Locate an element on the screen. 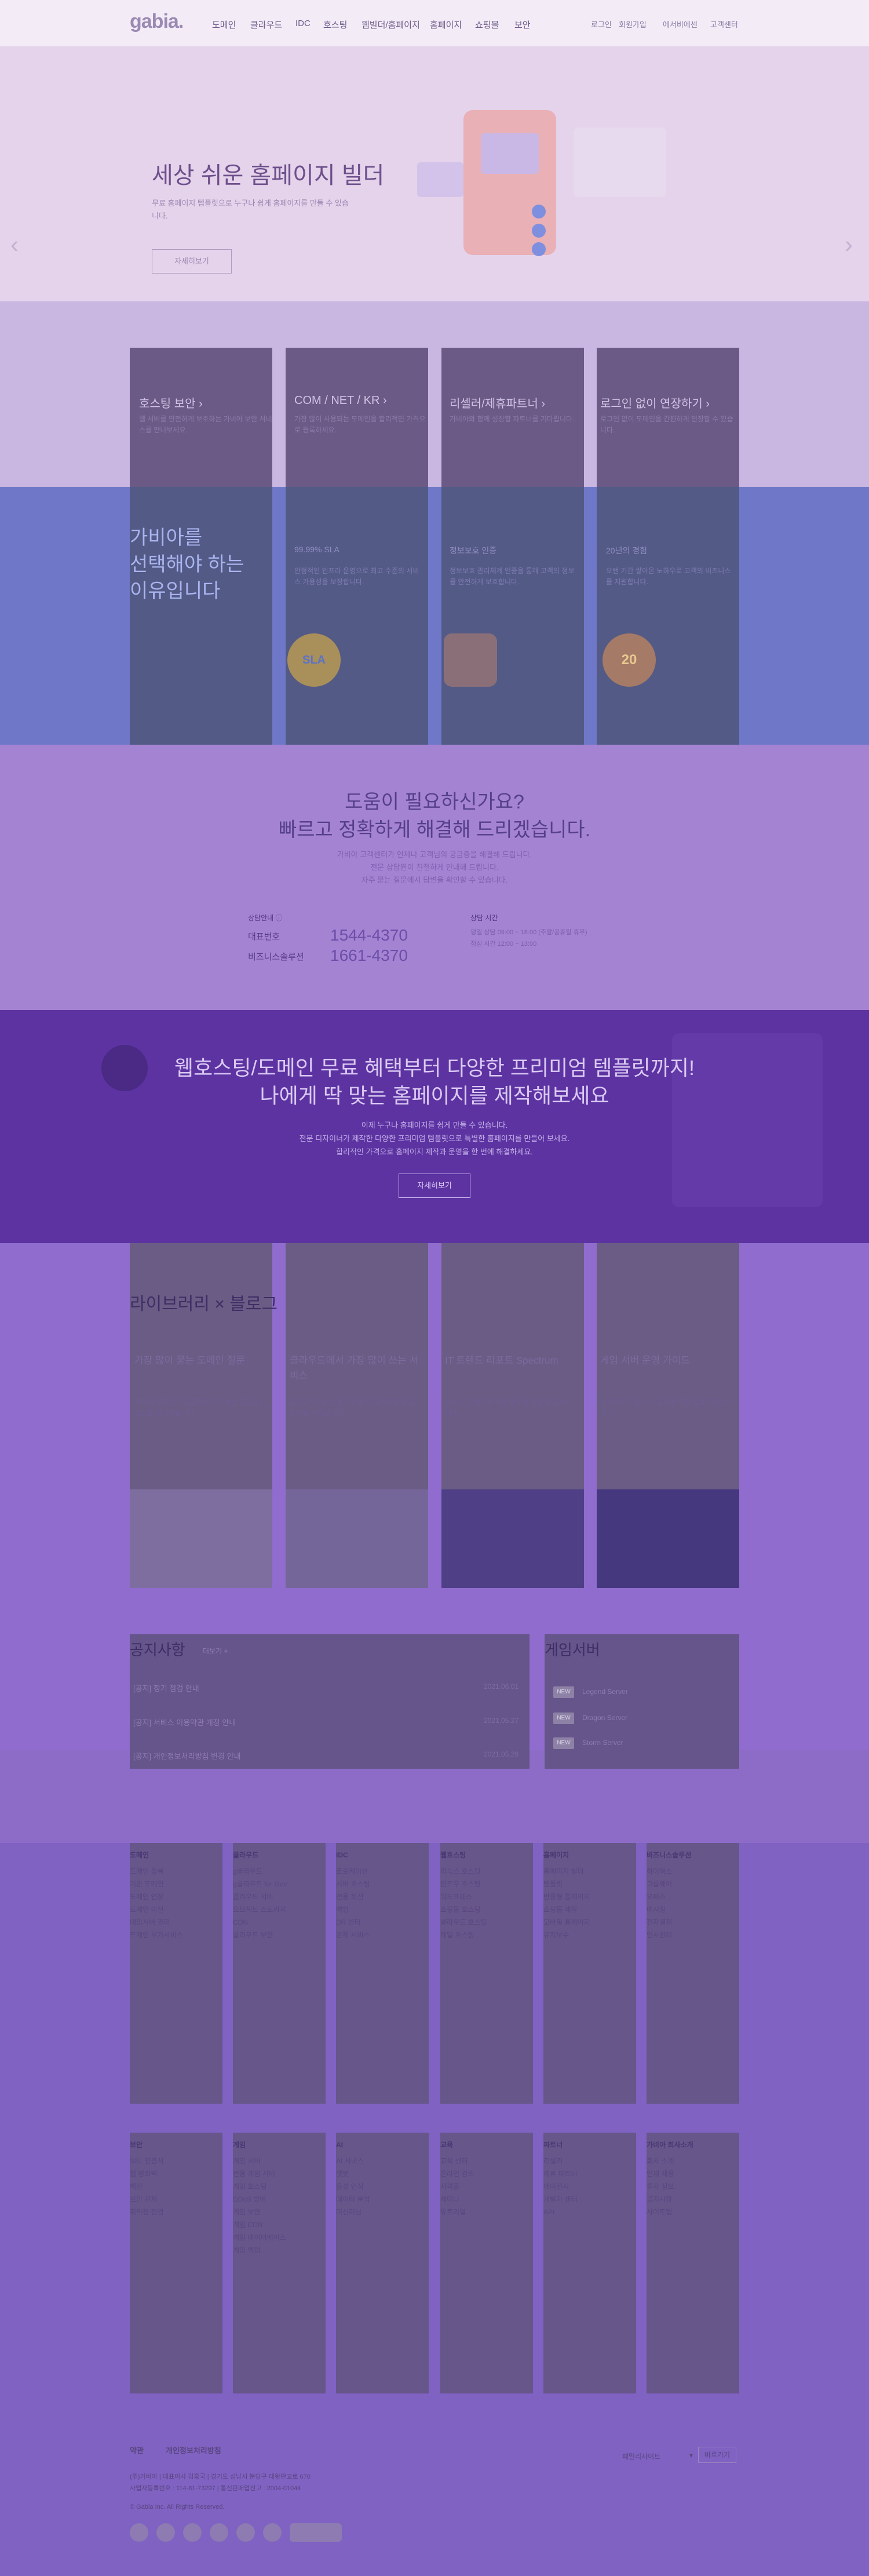 This screenshot has height=2576, width=869. footer-link: 게임 호스팅 is located at coordinates (259, 2186).